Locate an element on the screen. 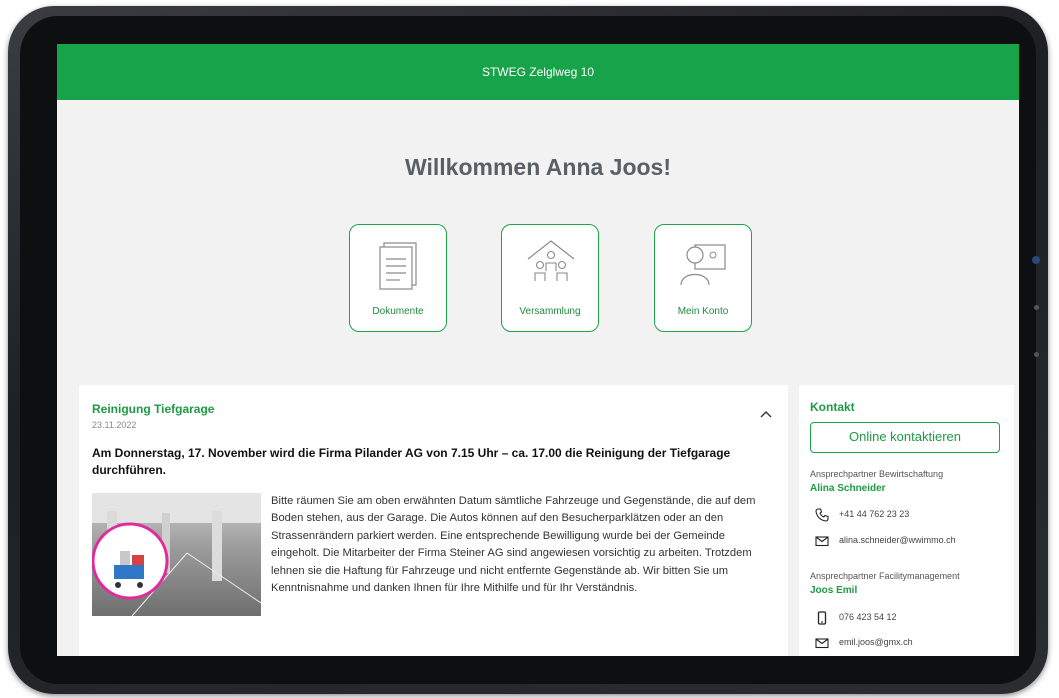 Image resolution: width=1059 pixels, height=698 pixels. contact-phone: 076 423 54 12 is located at coordinates (868, 617).